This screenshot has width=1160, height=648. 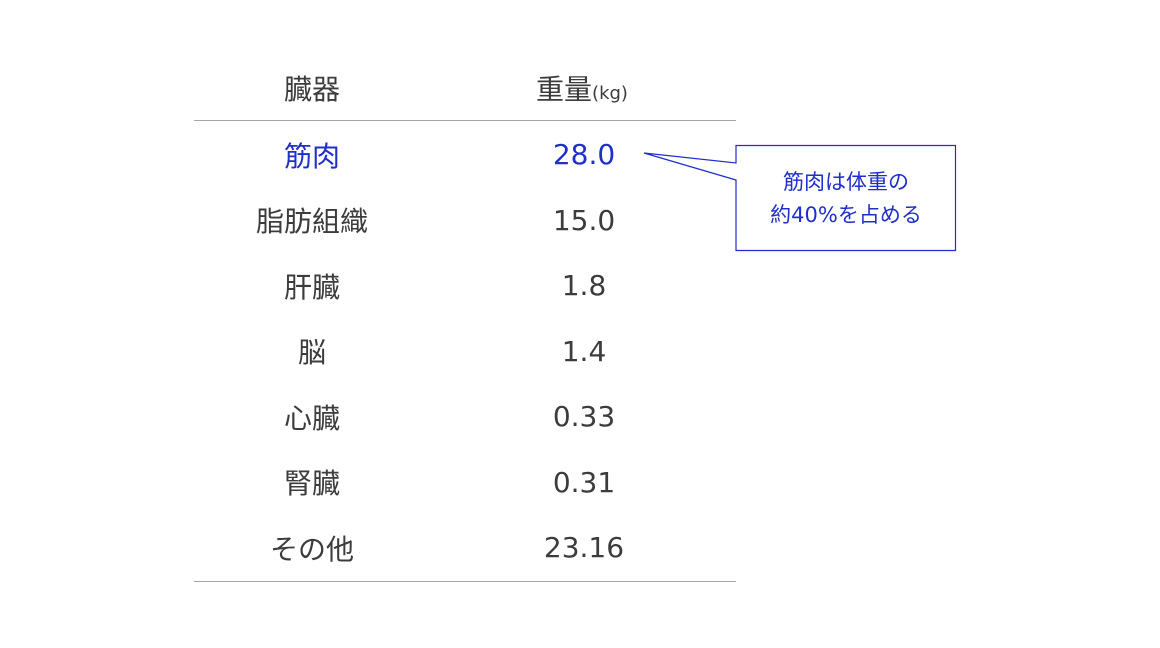 What do you see at coordinates (311, 353) in the screenshot?
I see `organ-cell: 脳` at bounding box center [311, 353].